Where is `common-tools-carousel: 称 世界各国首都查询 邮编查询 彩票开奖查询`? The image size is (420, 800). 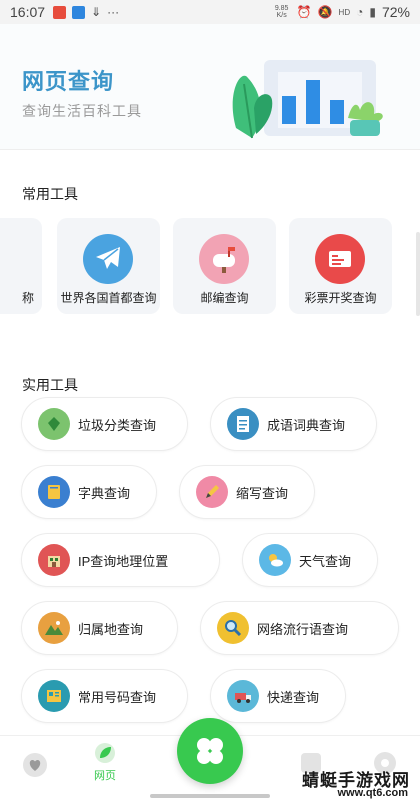
common-tools-carousel: 称 世界各国首都查询 邮编查询 彩票开奖查询 is located at coordinates (210, 266).